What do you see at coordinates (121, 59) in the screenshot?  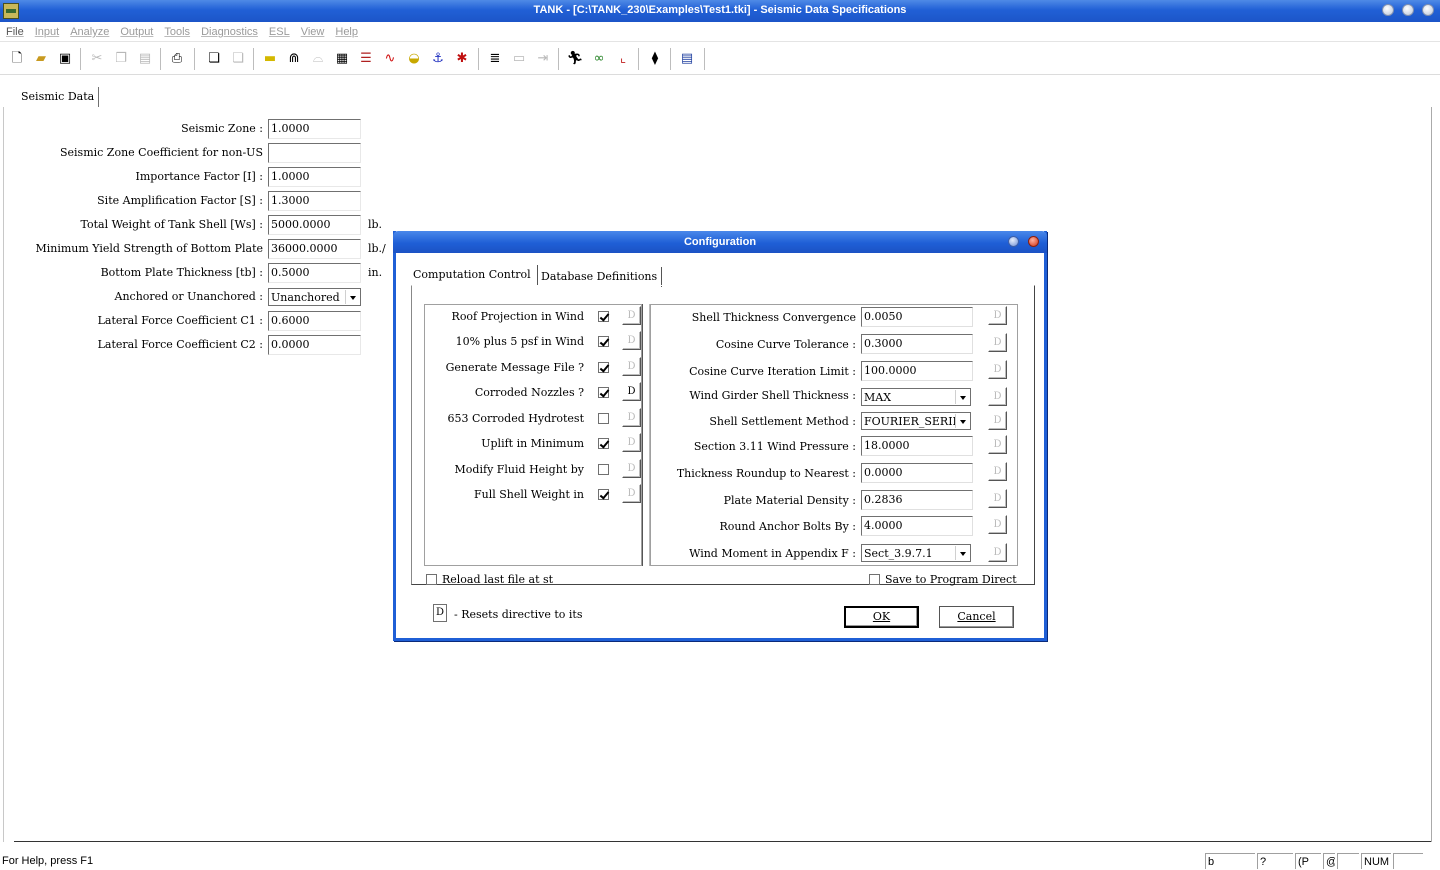 I see `copy-icon: ❐` at bounding box center [121, 59].